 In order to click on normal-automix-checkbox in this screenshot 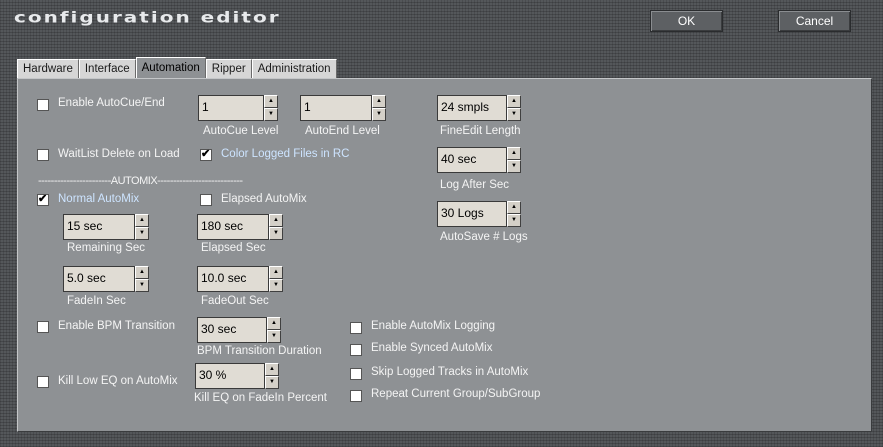, I will do `click(43, 199)`.